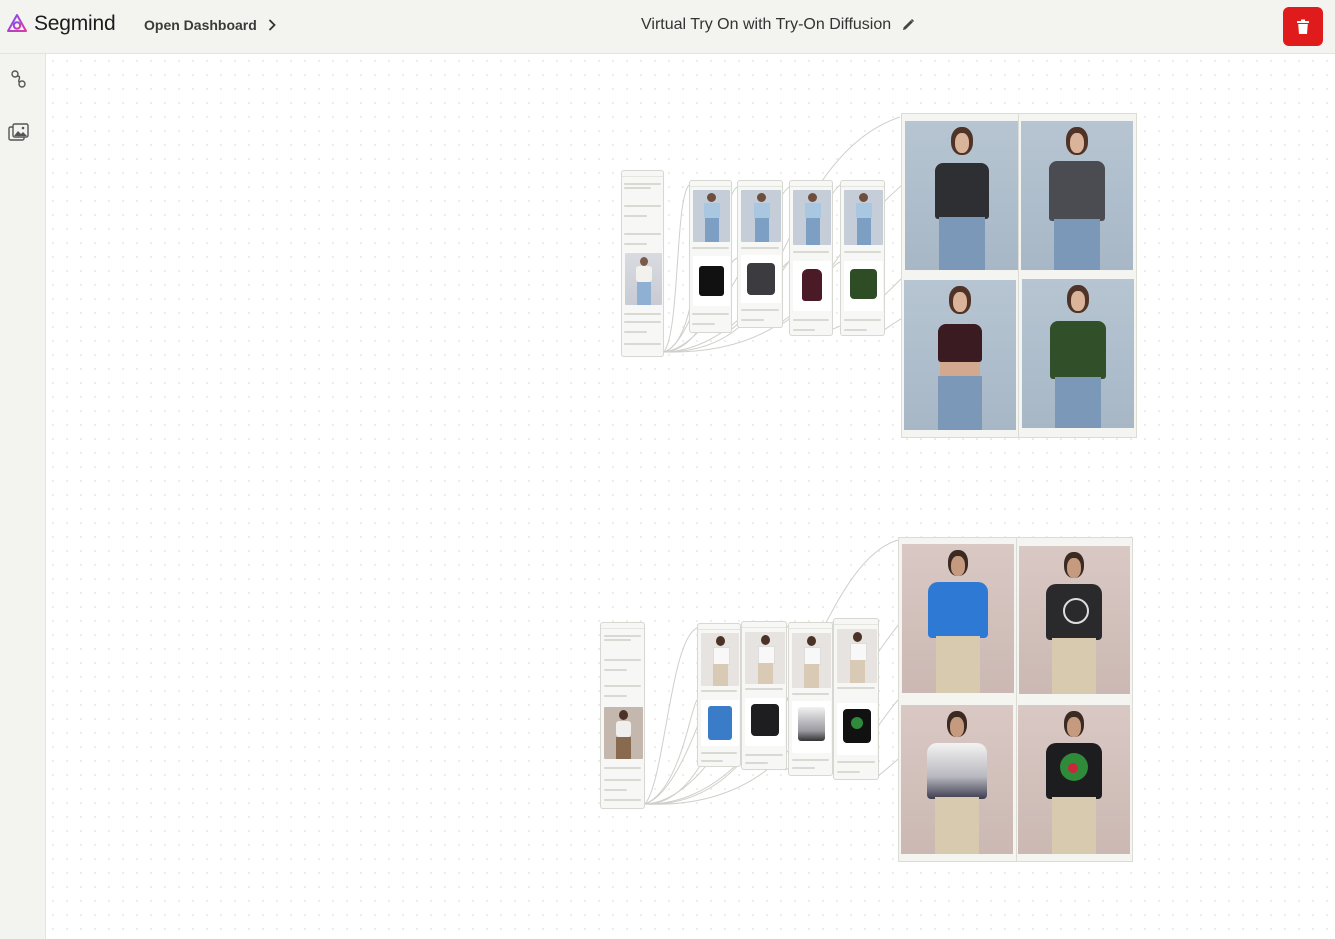  I want to click on output-image-graphic-tee, so click(1074, 620).